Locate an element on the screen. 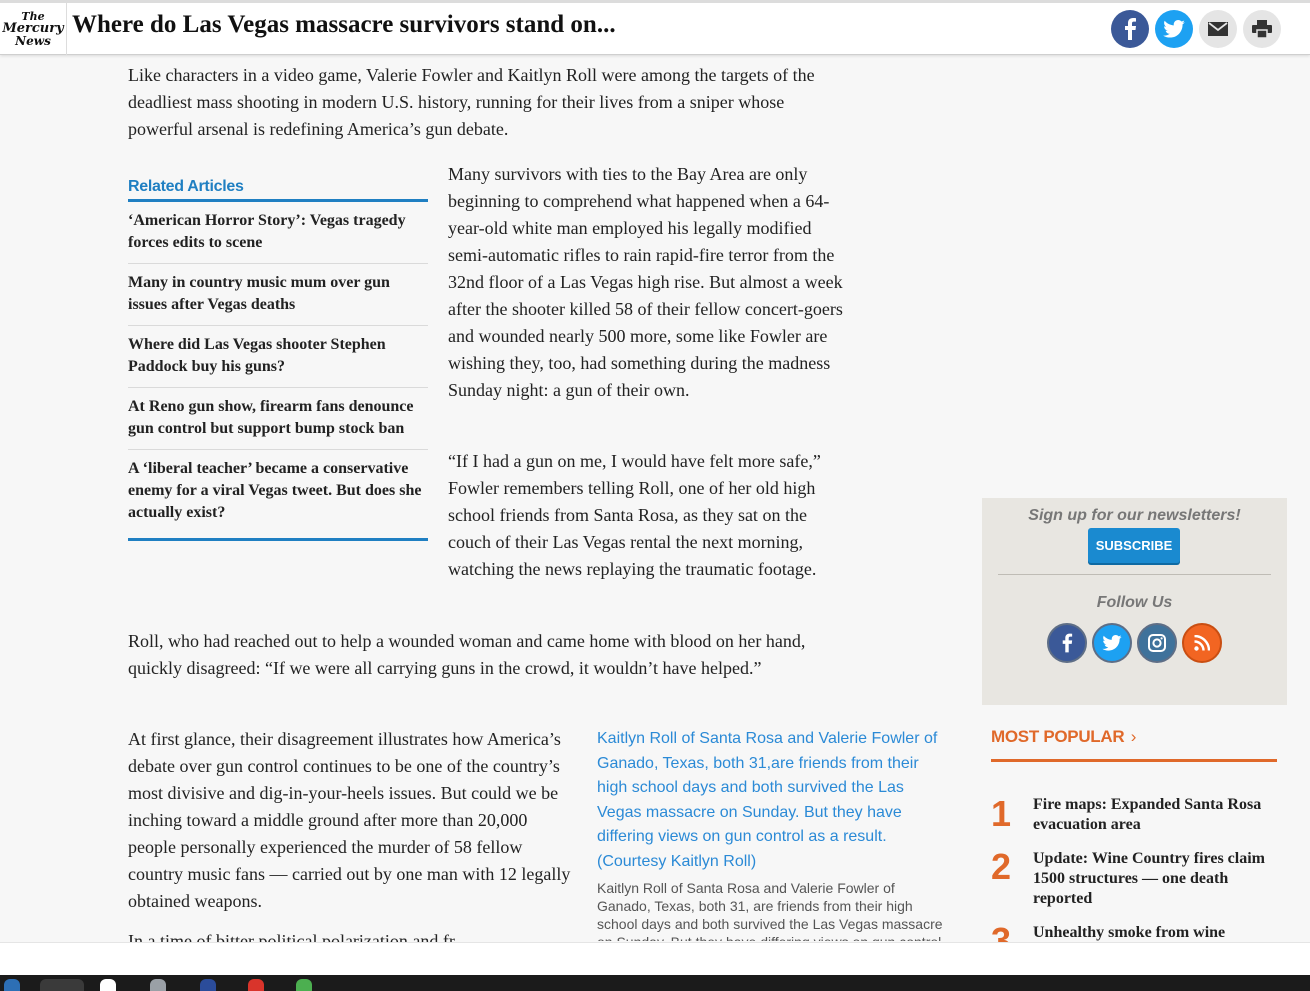 This screenshot has height=991, width=1310. newsletter-title: Sign up for our newsletters! is located at coordinates (1134, 515).